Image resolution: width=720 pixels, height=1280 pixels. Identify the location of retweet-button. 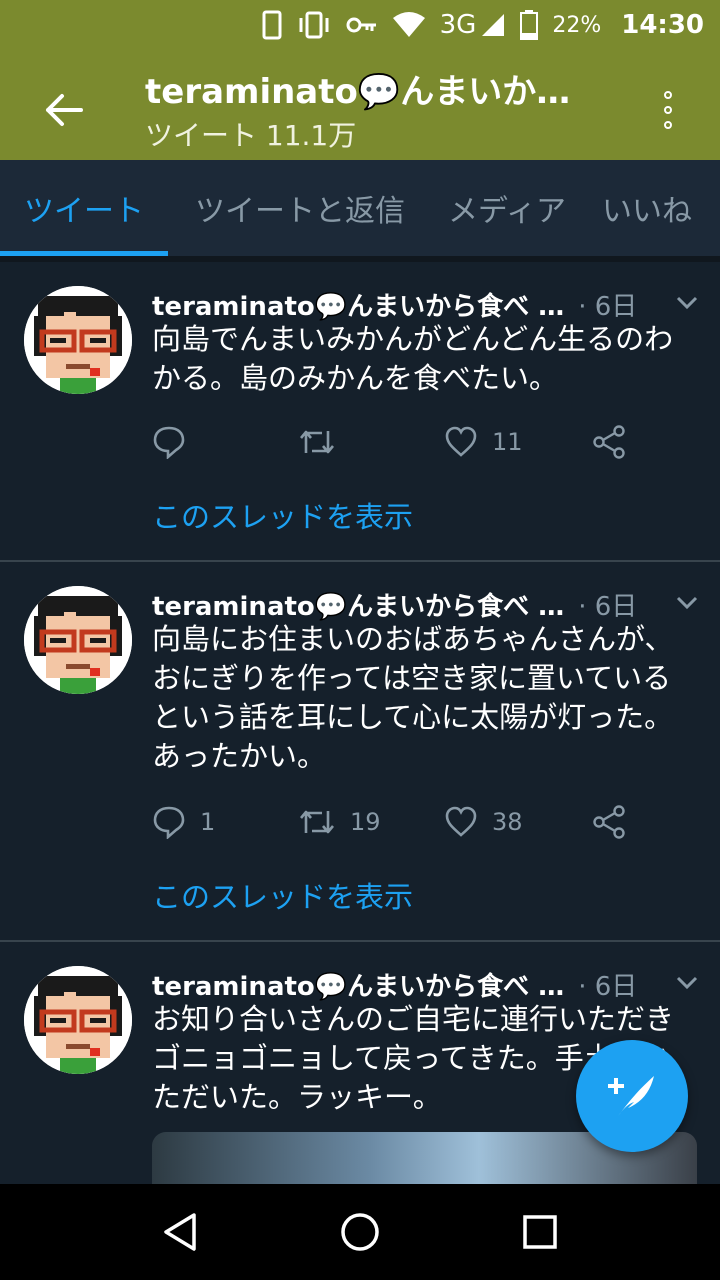
(324, 442).